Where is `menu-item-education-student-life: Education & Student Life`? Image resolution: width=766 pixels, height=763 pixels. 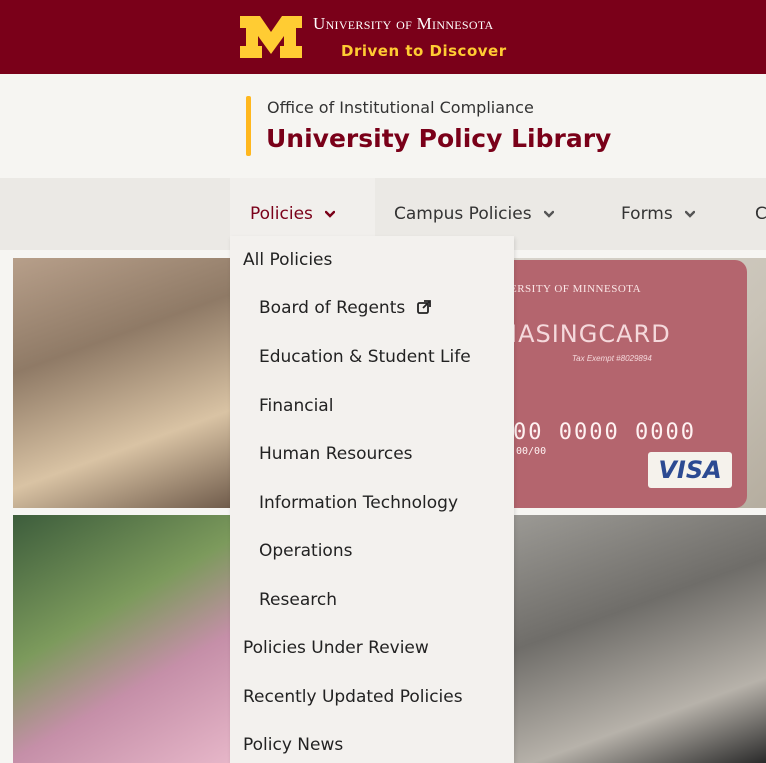
menu-item-education-student-life: Education & Student Life is located at coordinates (365, 357).